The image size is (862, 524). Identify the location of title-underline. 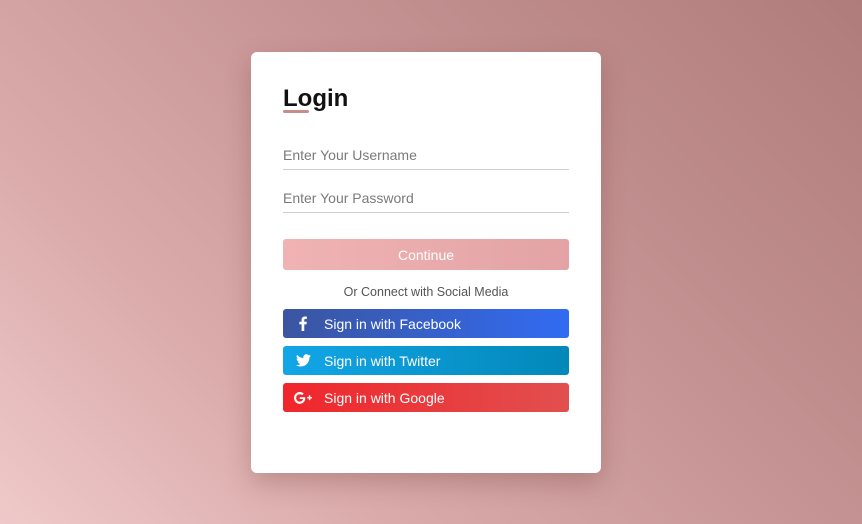
(296, 111).